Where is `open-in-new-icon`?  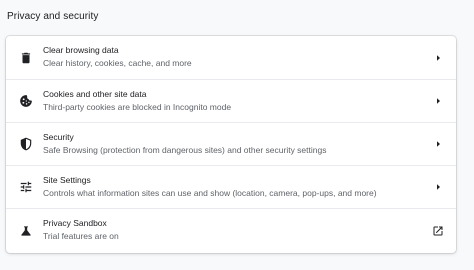
open-in-new-icon is located at coordinates (438, 231).